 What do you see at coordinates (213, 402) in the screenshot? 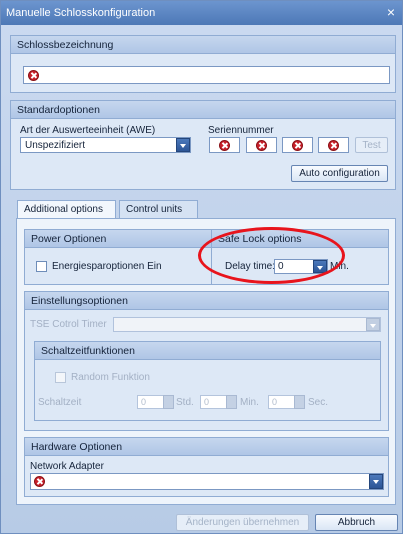
I see `minutes-input: 0` at bounding box center [213, 402].